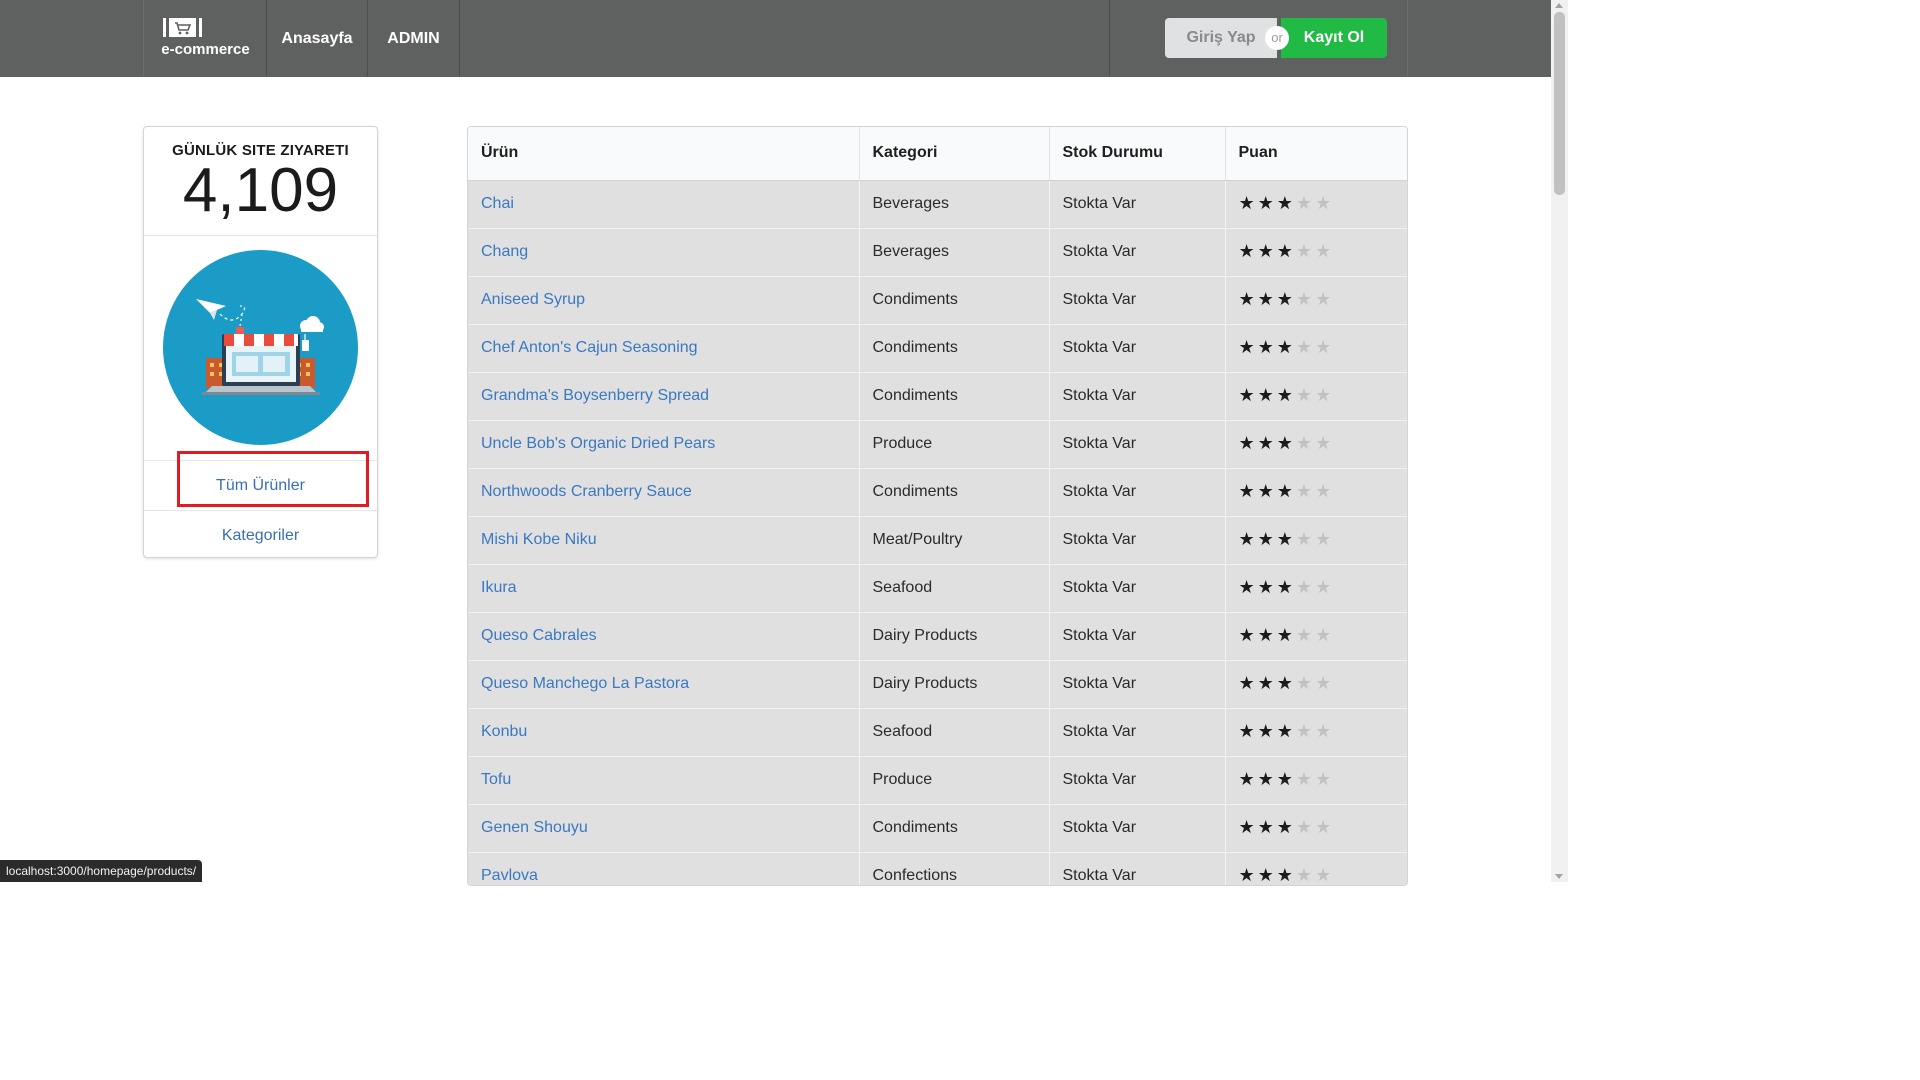 This screenshot has height=1080, width=1920. What do you see at coordinates (1559, 103) in the screenshot?
I see `scrollbar-thumb` at bounding box center [1559, 103].